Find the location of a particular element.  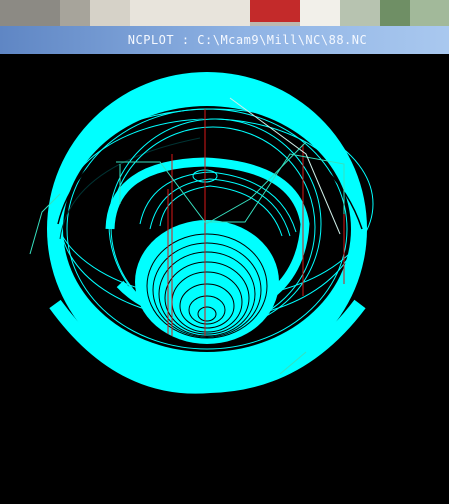

desktop-background-image is located at coordinates (224, 13).